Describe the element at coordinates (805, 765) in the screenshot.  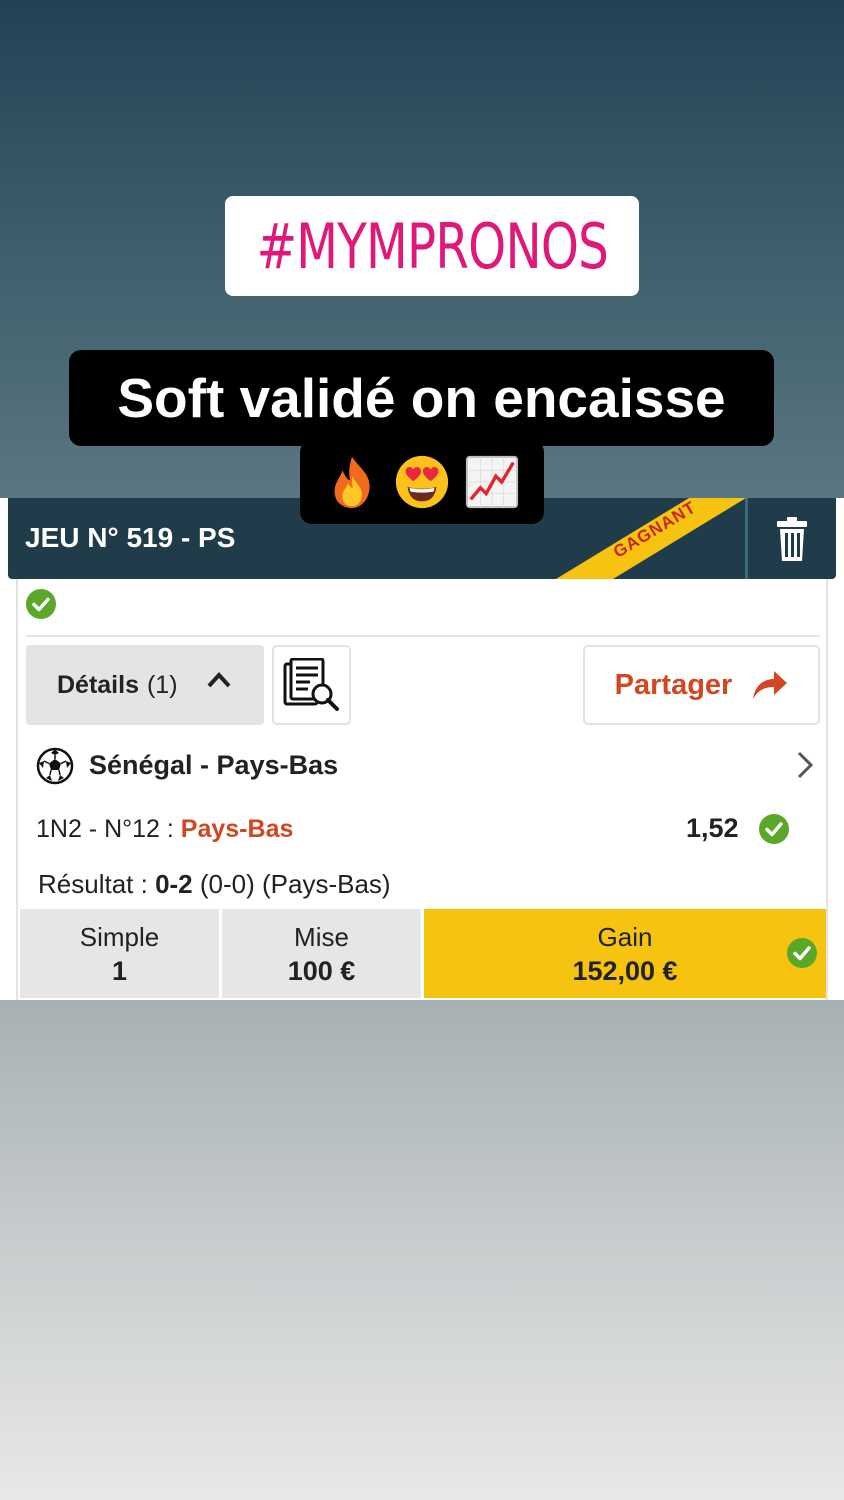
I see `chevron-right-icon` at that location.